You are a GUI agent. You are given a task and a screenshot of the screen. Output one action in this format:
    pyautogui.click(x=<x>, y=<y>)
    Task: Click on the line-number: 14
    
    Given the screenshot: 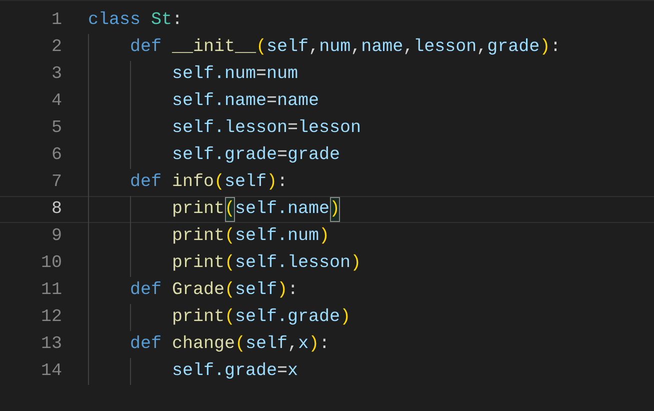 What is the action you would take?
    pyautogui.click(x=51, y=372)
    